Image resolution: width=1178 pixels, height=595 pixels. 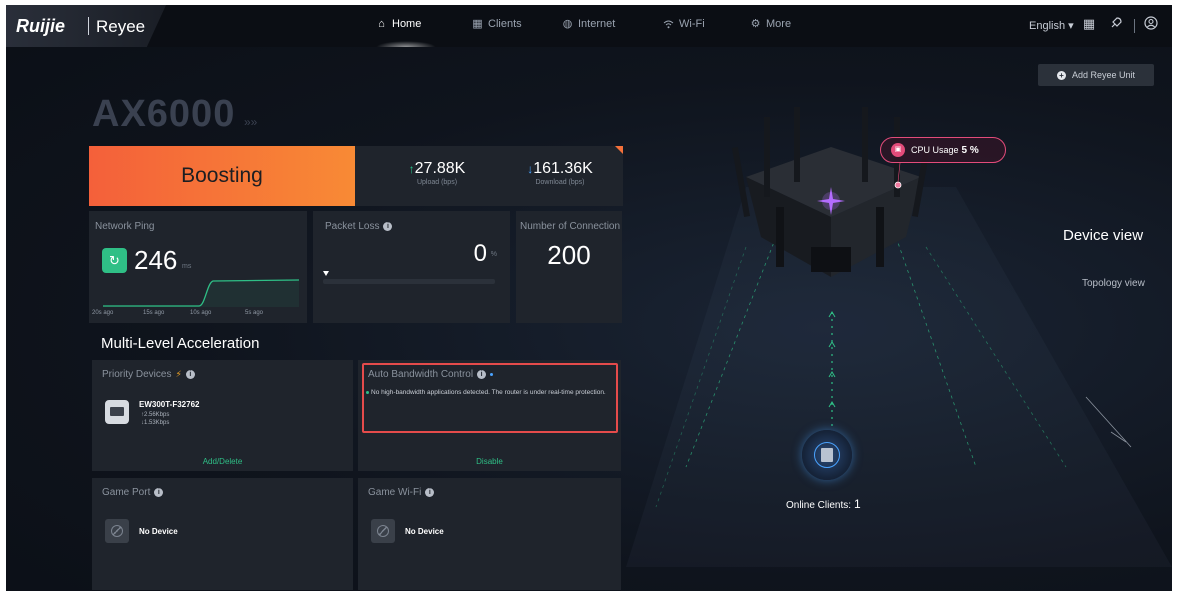 What do you see at coordinates (1103, 235) in the screenshot?
I see `device-view-tab: Device view` at bounding box center [1103, 235].